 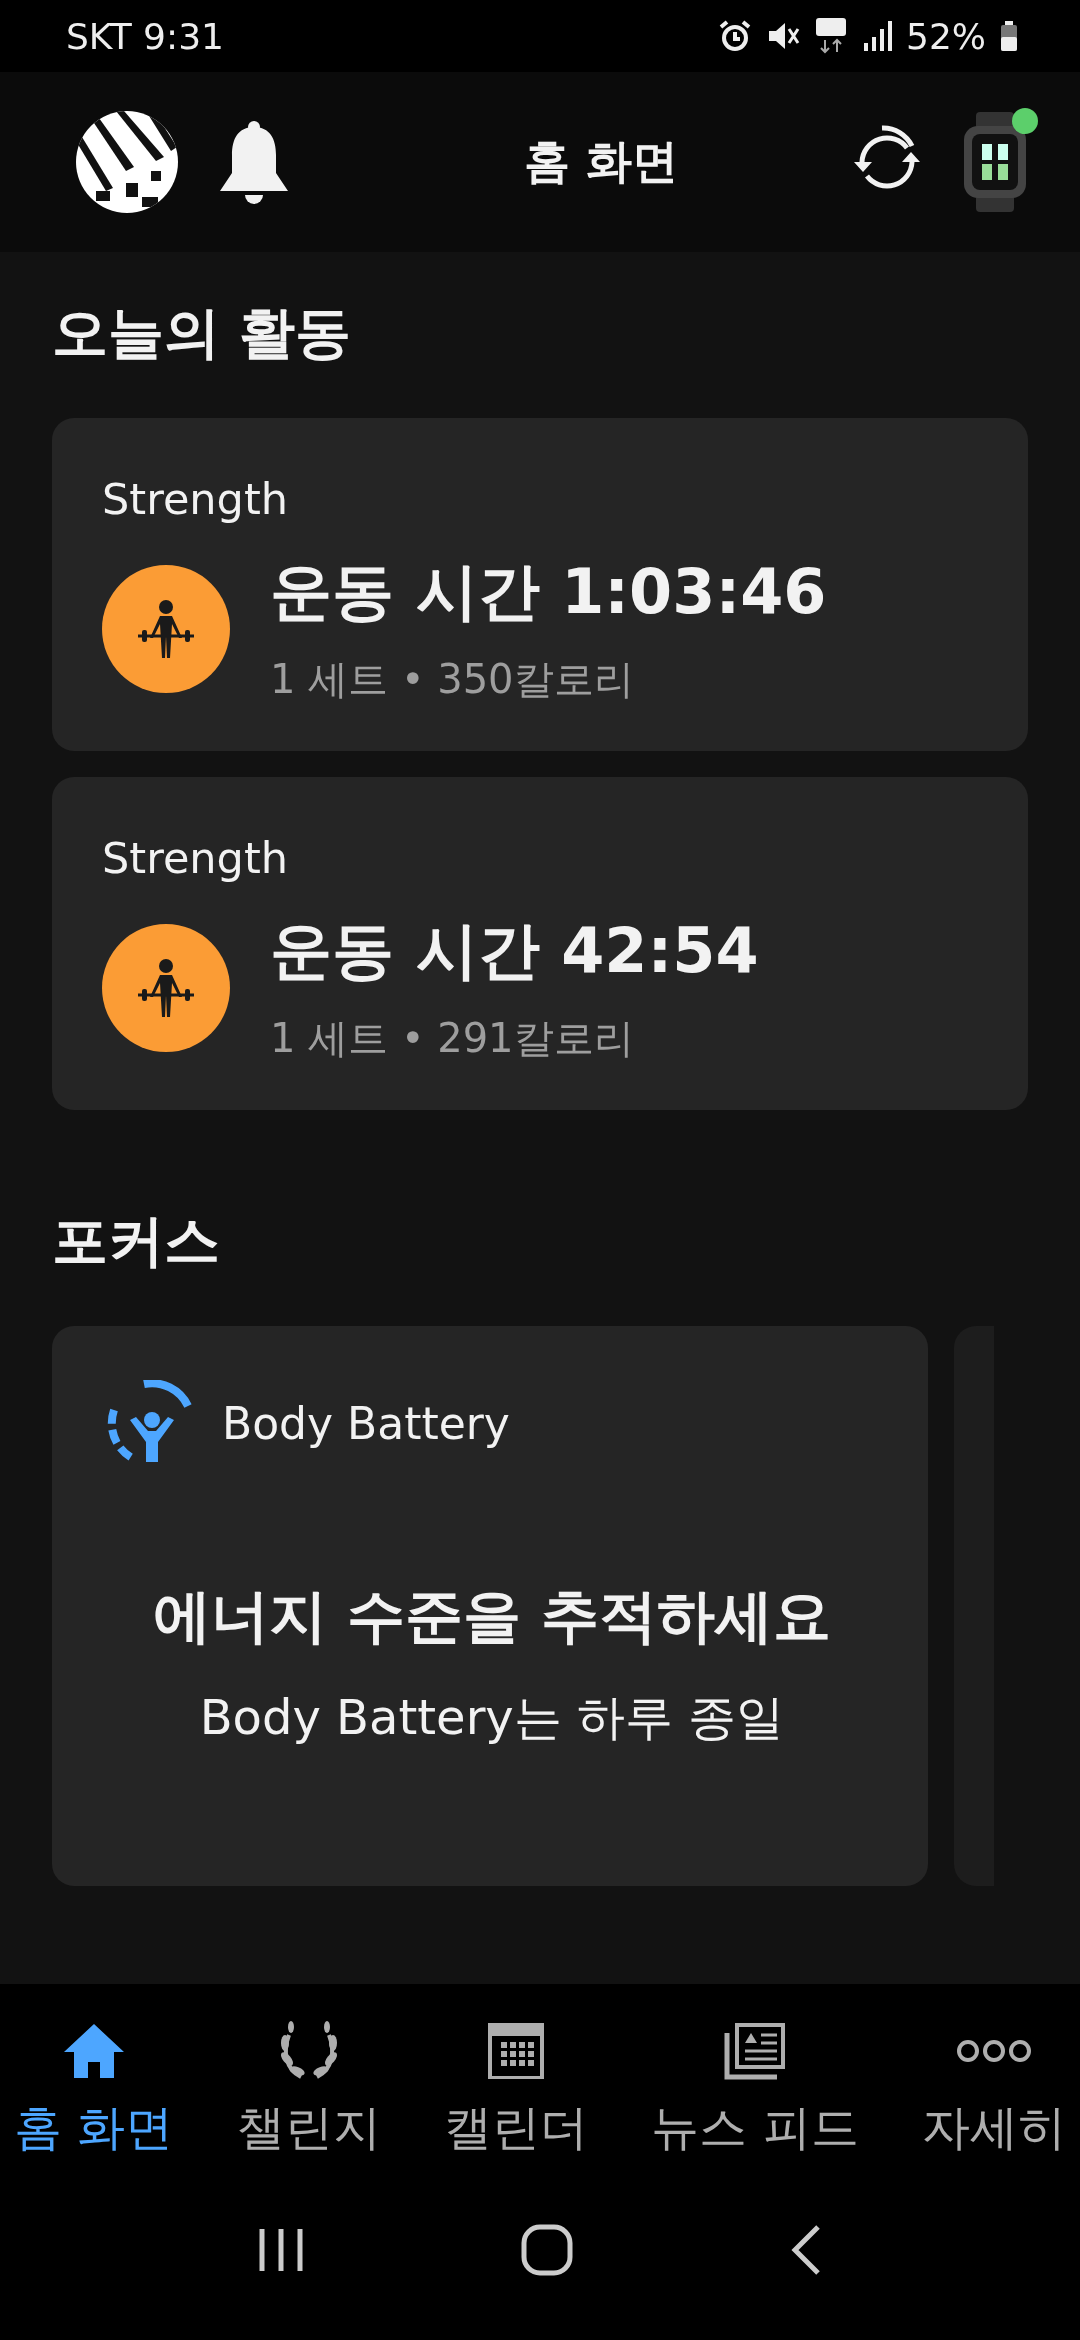 I want to click on signal-icon, so click(x=877, y=36).